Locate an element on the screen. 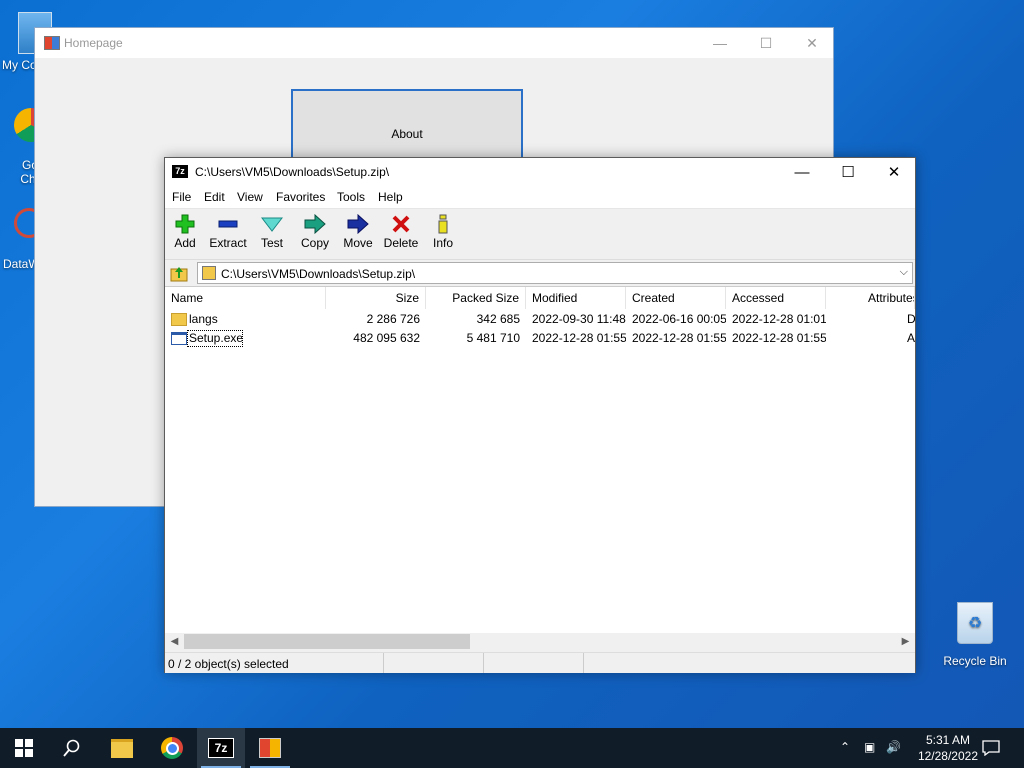  file-attributes: D is located at coordinates (911, 319).